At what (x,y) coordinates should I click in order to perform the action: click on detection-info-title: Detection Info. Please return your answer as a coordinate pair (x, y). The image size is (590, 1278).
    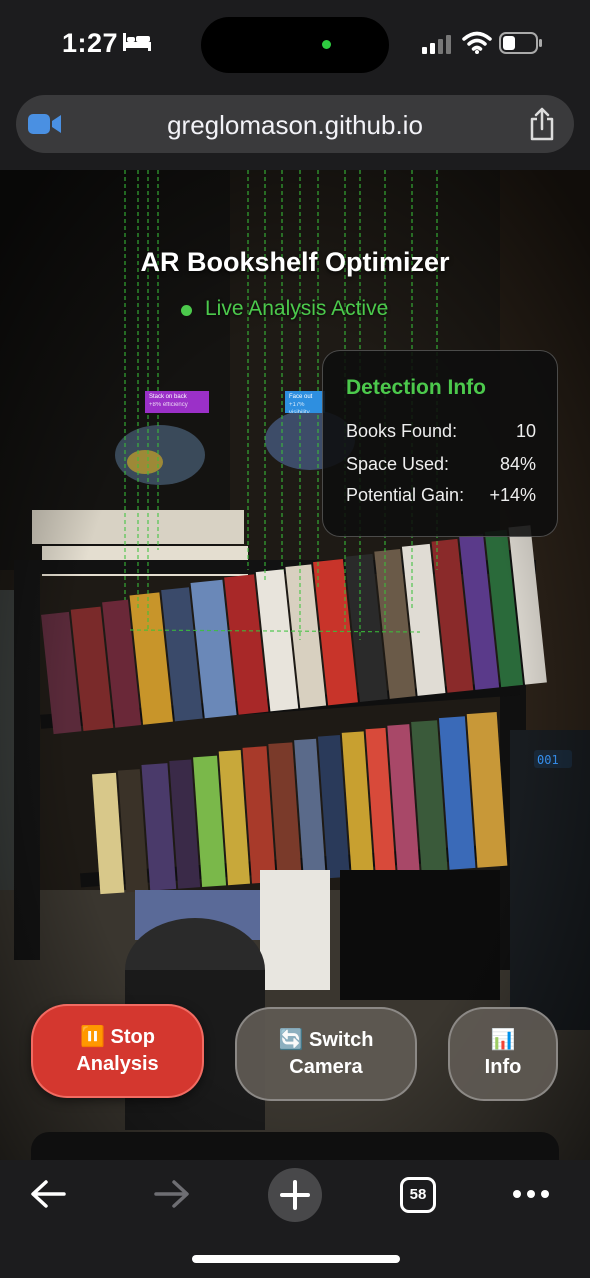
    Looking at the image, I should click on (416, 387).